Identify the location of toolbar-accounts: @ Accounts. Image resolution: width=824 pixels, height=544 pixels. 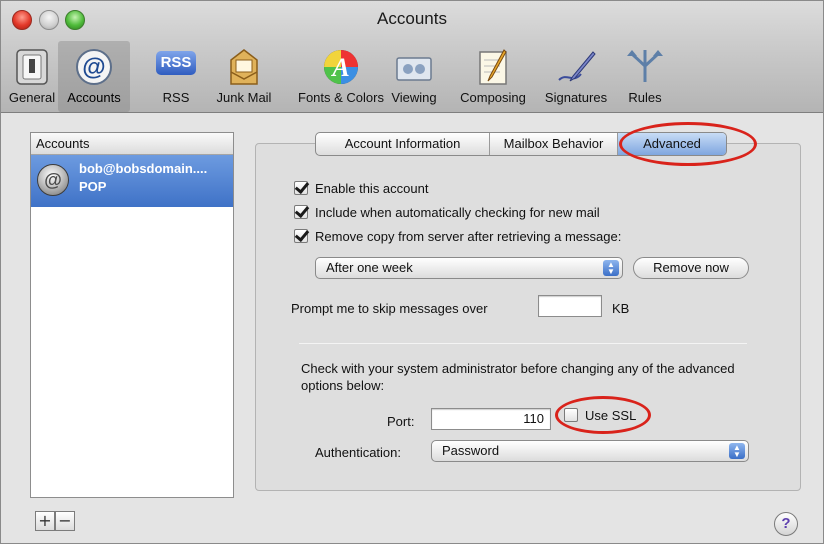
(94, 76).